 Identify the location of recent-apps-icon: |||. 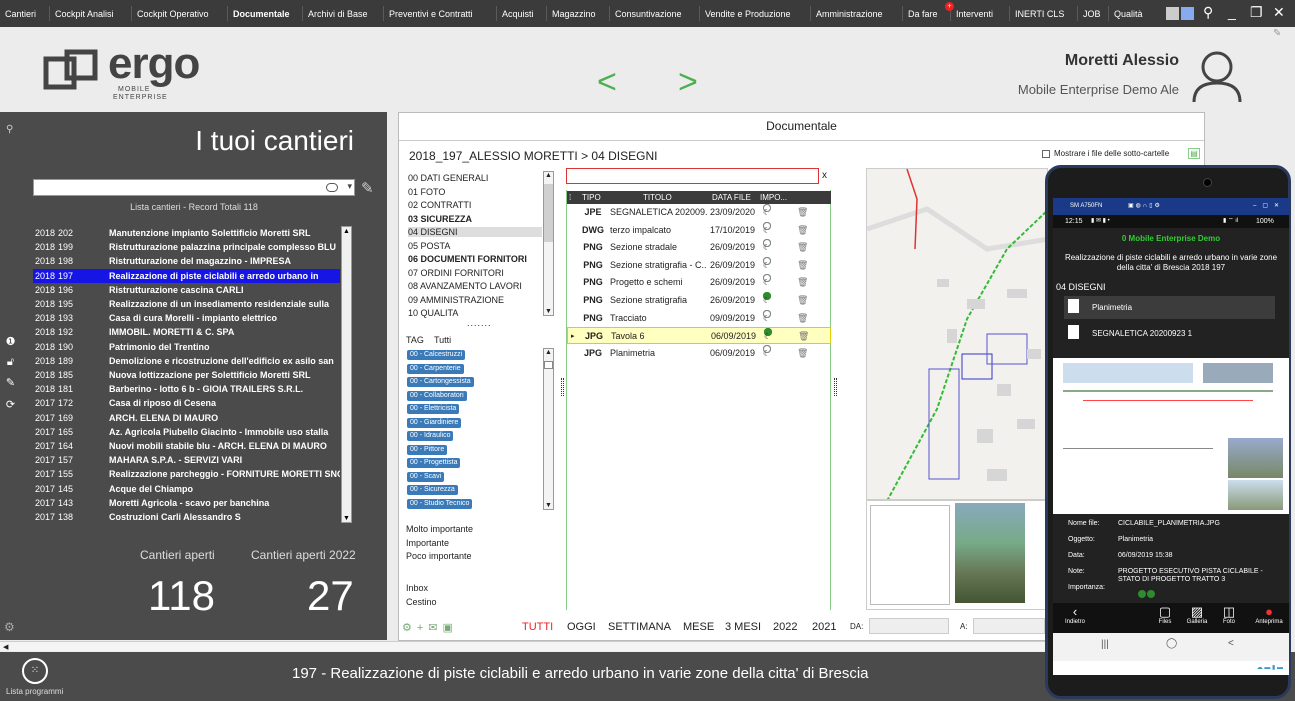
(1105, 644).